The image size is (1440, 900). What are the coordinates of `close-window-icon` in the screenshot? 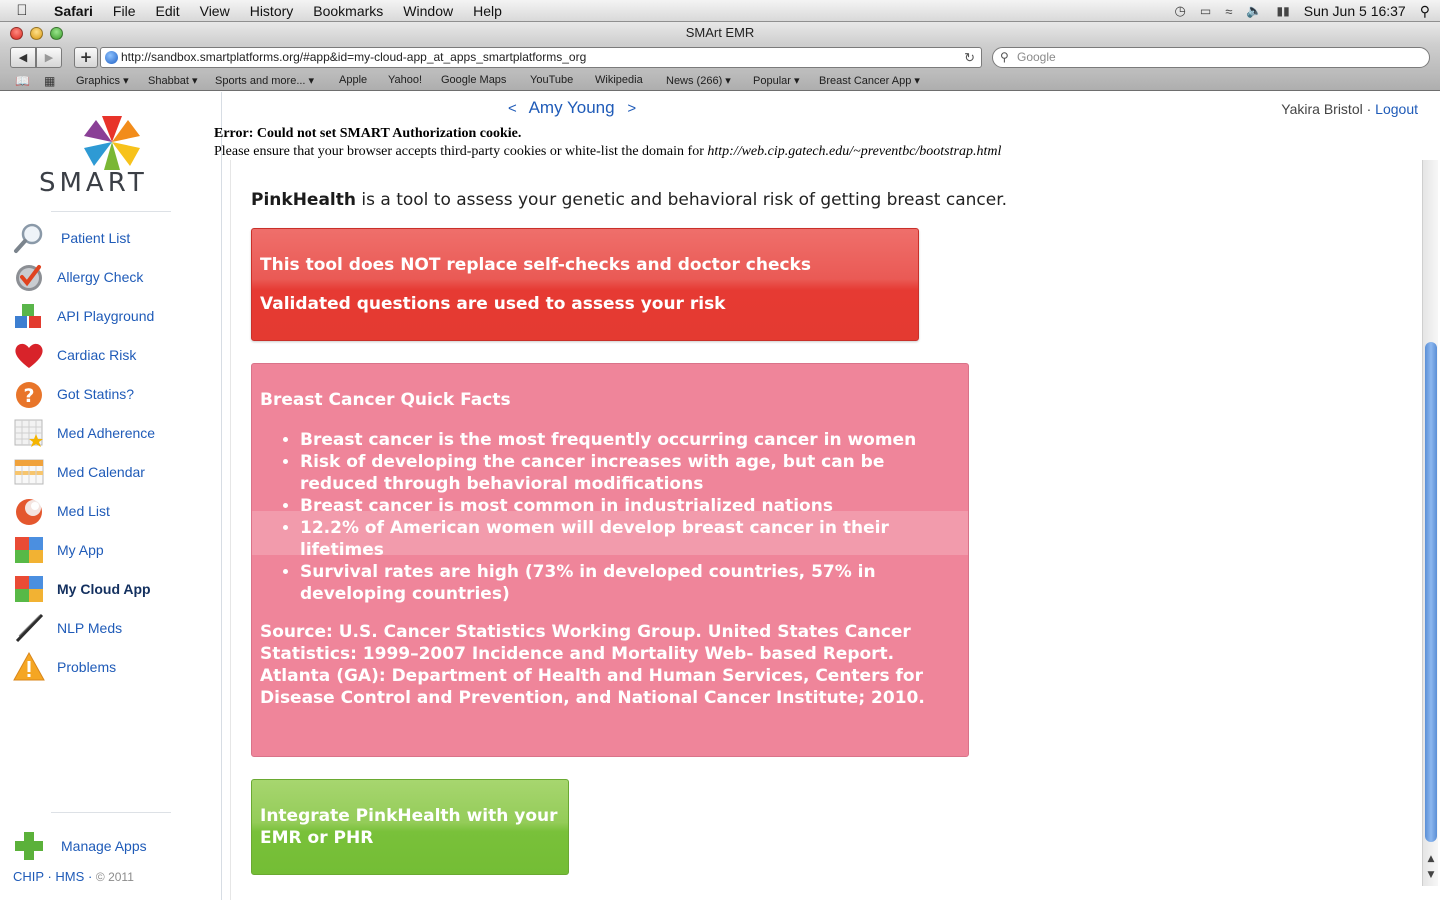 It's located at (16, 33).